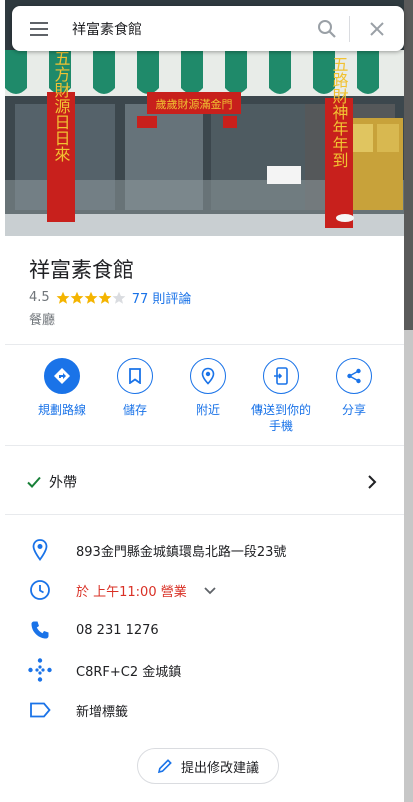  I want to click on directions-icon, so click(62, 376).